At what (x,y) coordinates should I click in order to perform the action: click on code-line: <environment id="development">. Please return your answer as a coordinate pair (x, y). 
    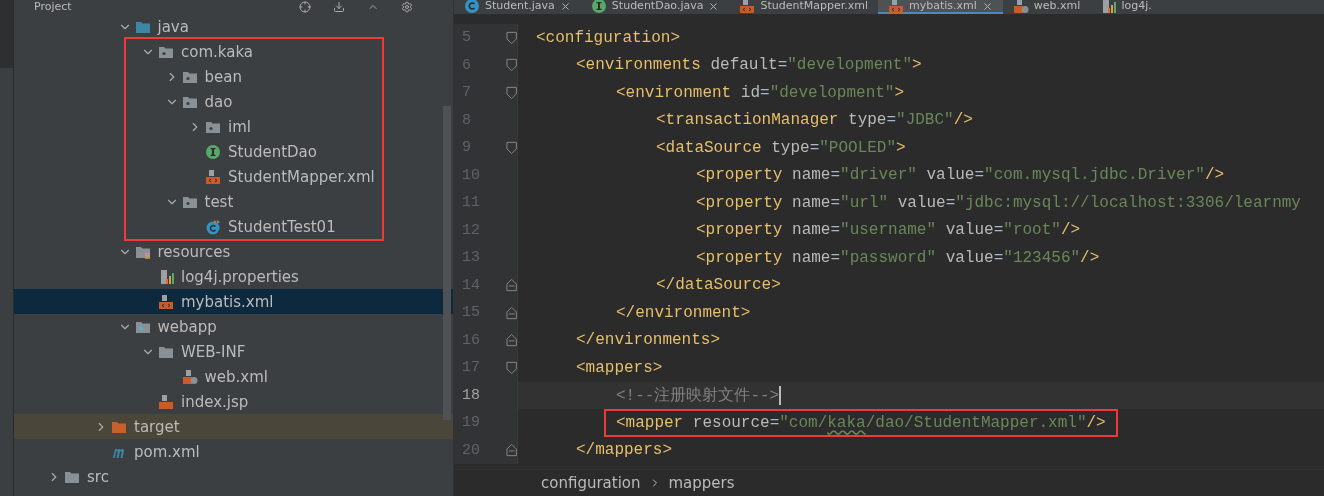
    Looking at the image, I should click on (760, 92).